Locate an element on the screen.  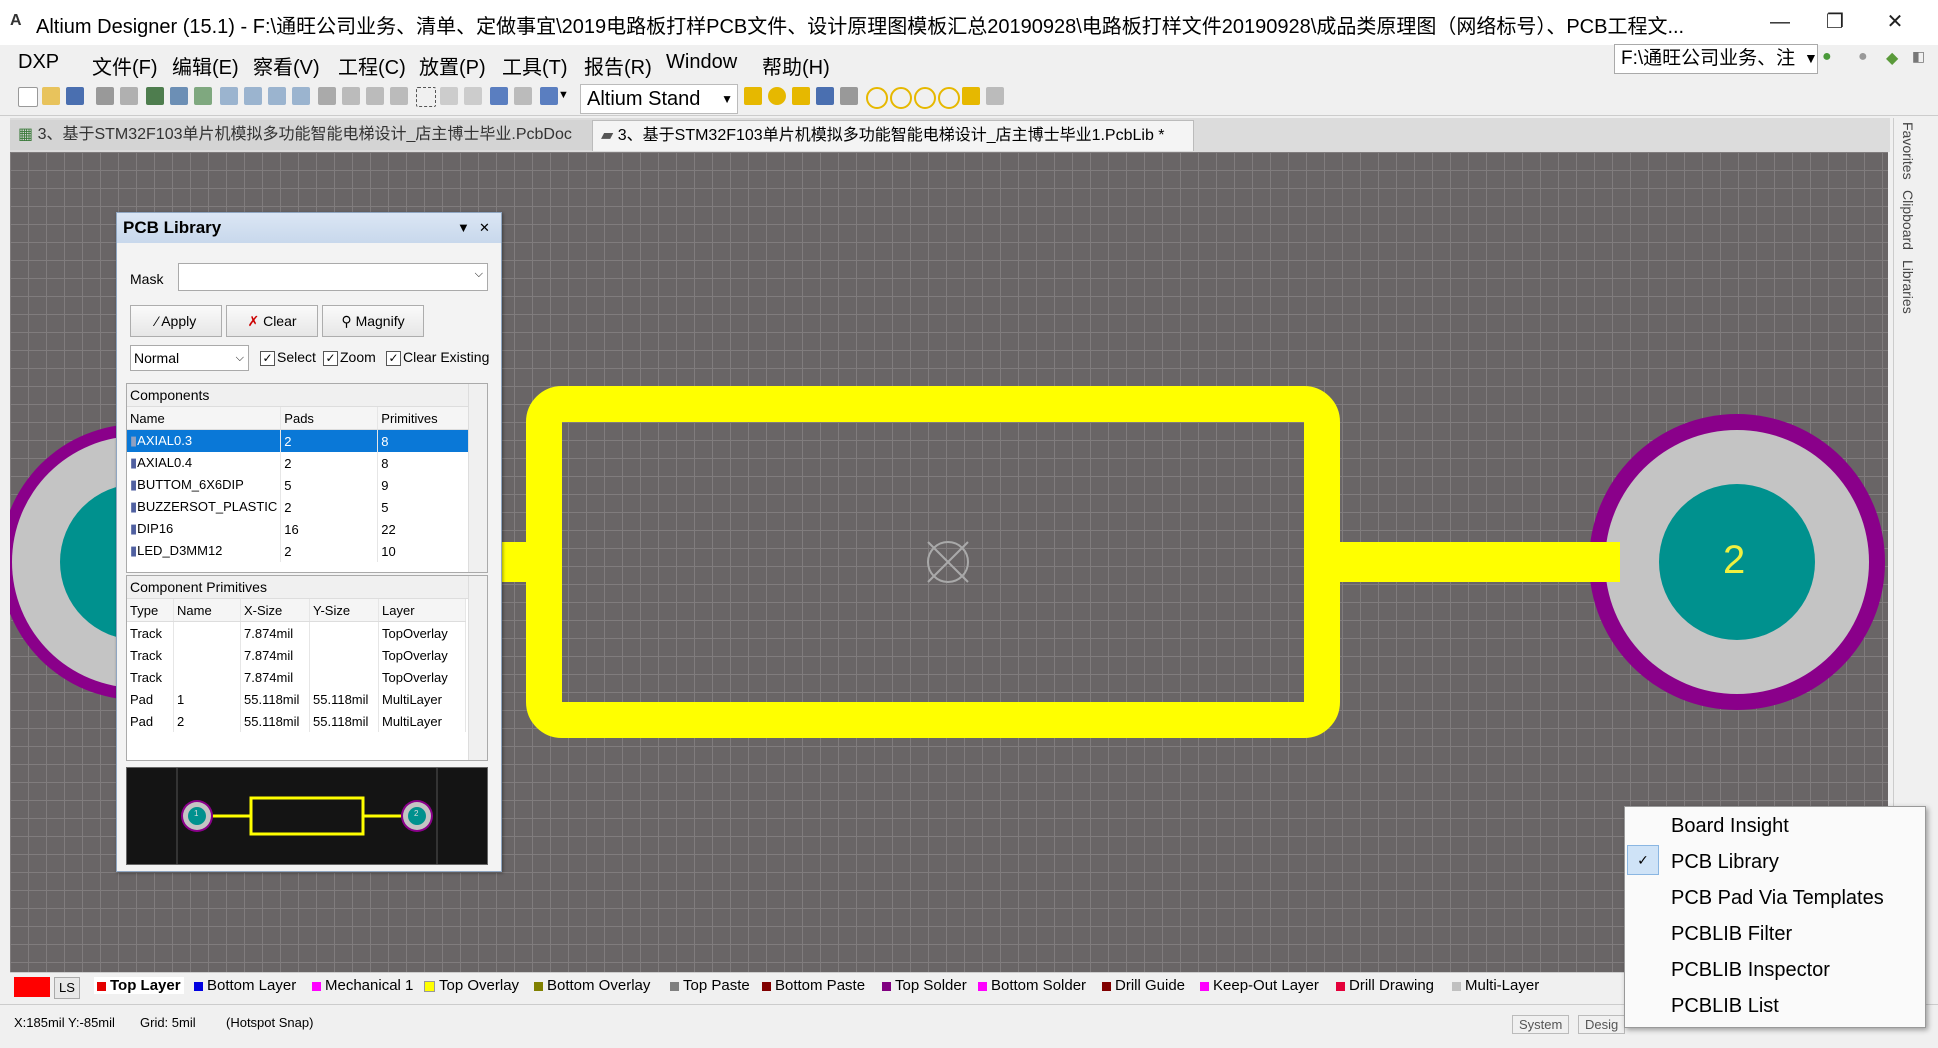
col-ysize: Y-Size is located at coordinates (344, 610).